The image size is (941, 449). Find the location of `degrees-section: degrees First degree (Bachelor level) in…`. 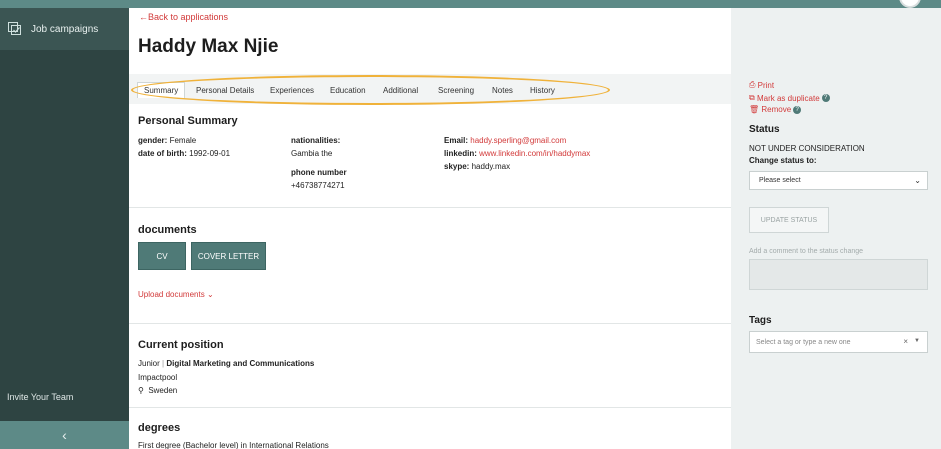

degrees-section: degrees First degree (Bachelor level) in… is located at coordinates (430, 428).